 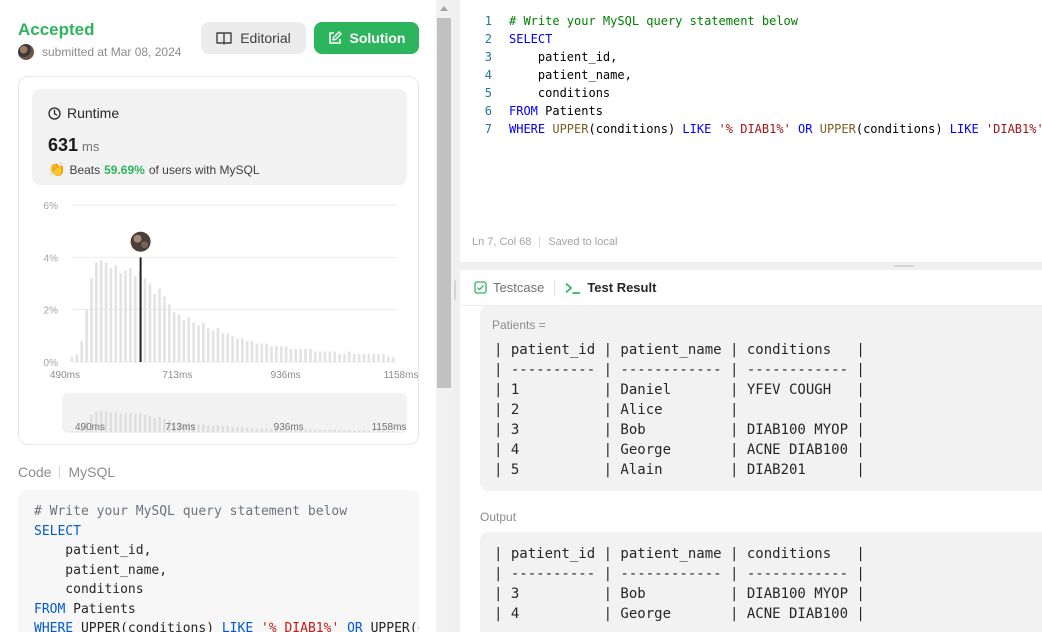 What do you see at coordinates (224, 38) in the screenshot?
I see `book-open-icon` at bounding box center [224, 38].